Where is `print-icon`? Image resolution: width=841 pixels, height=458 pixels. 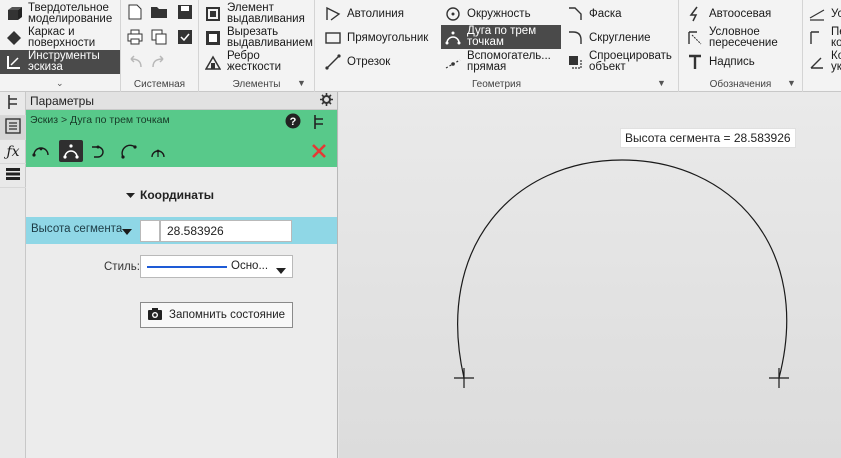
print-icon is located at coordinates (135, 37).